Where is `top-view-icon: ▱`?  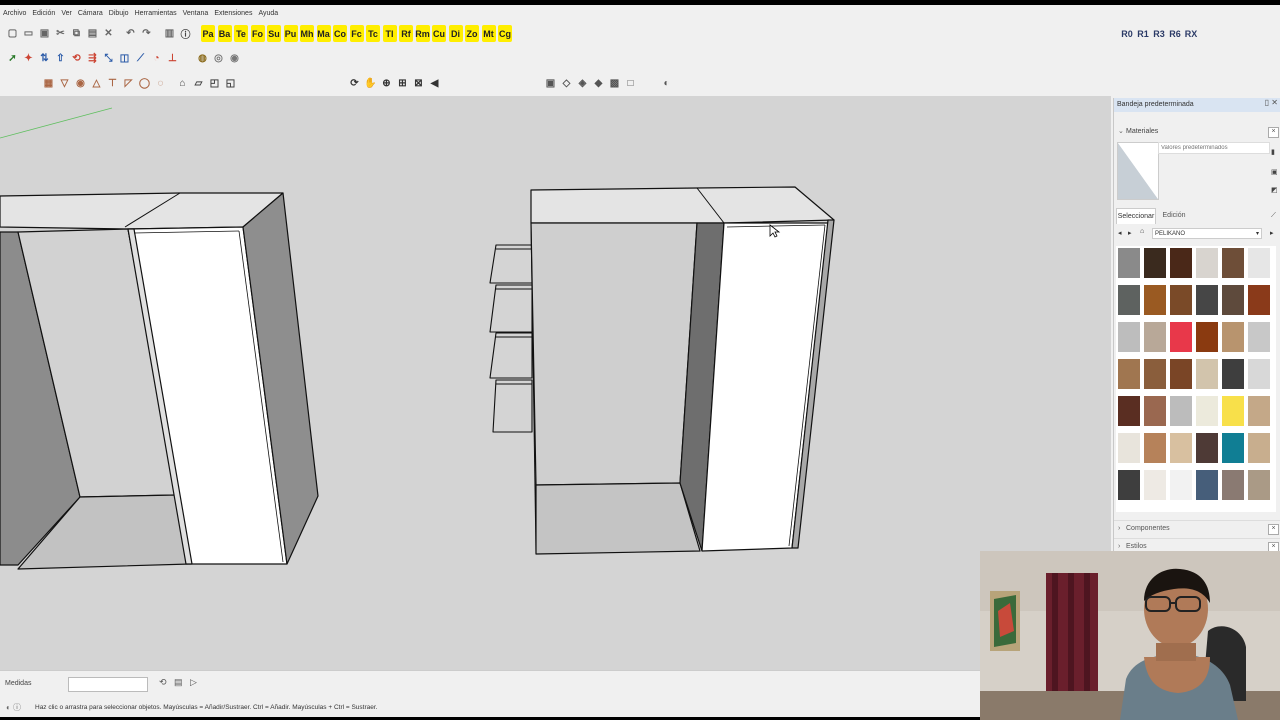
top-view-icon: ▱ is located at coordinates (198, 83).